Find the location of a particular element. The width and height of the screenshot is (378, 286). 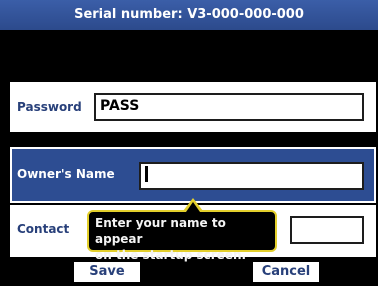

serial-number-title: Serial number: V3-000-000-000 is located at coordinates (189, 14).